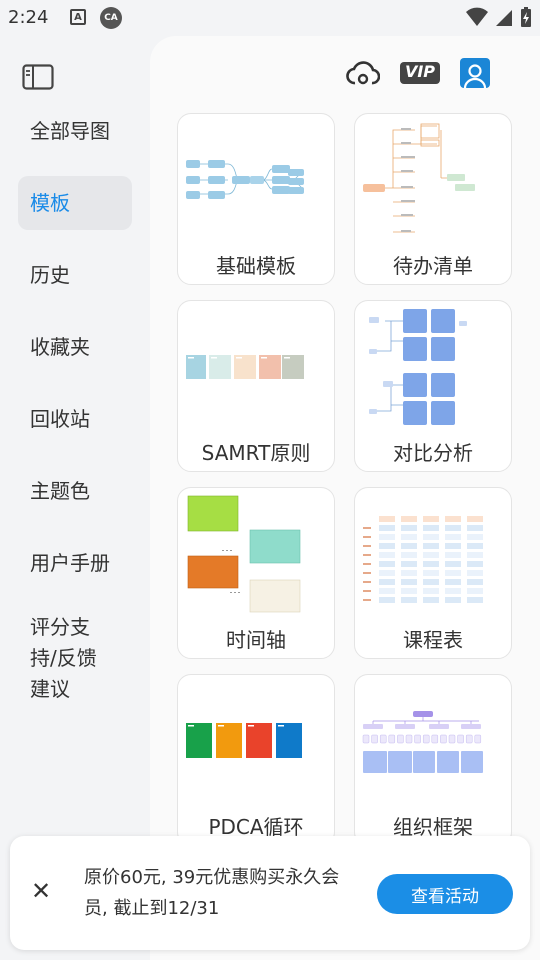 The width and height of the screenshot is (540, 960). I want to click on template-card-smart: SAMRT原则, so click(256, 386).